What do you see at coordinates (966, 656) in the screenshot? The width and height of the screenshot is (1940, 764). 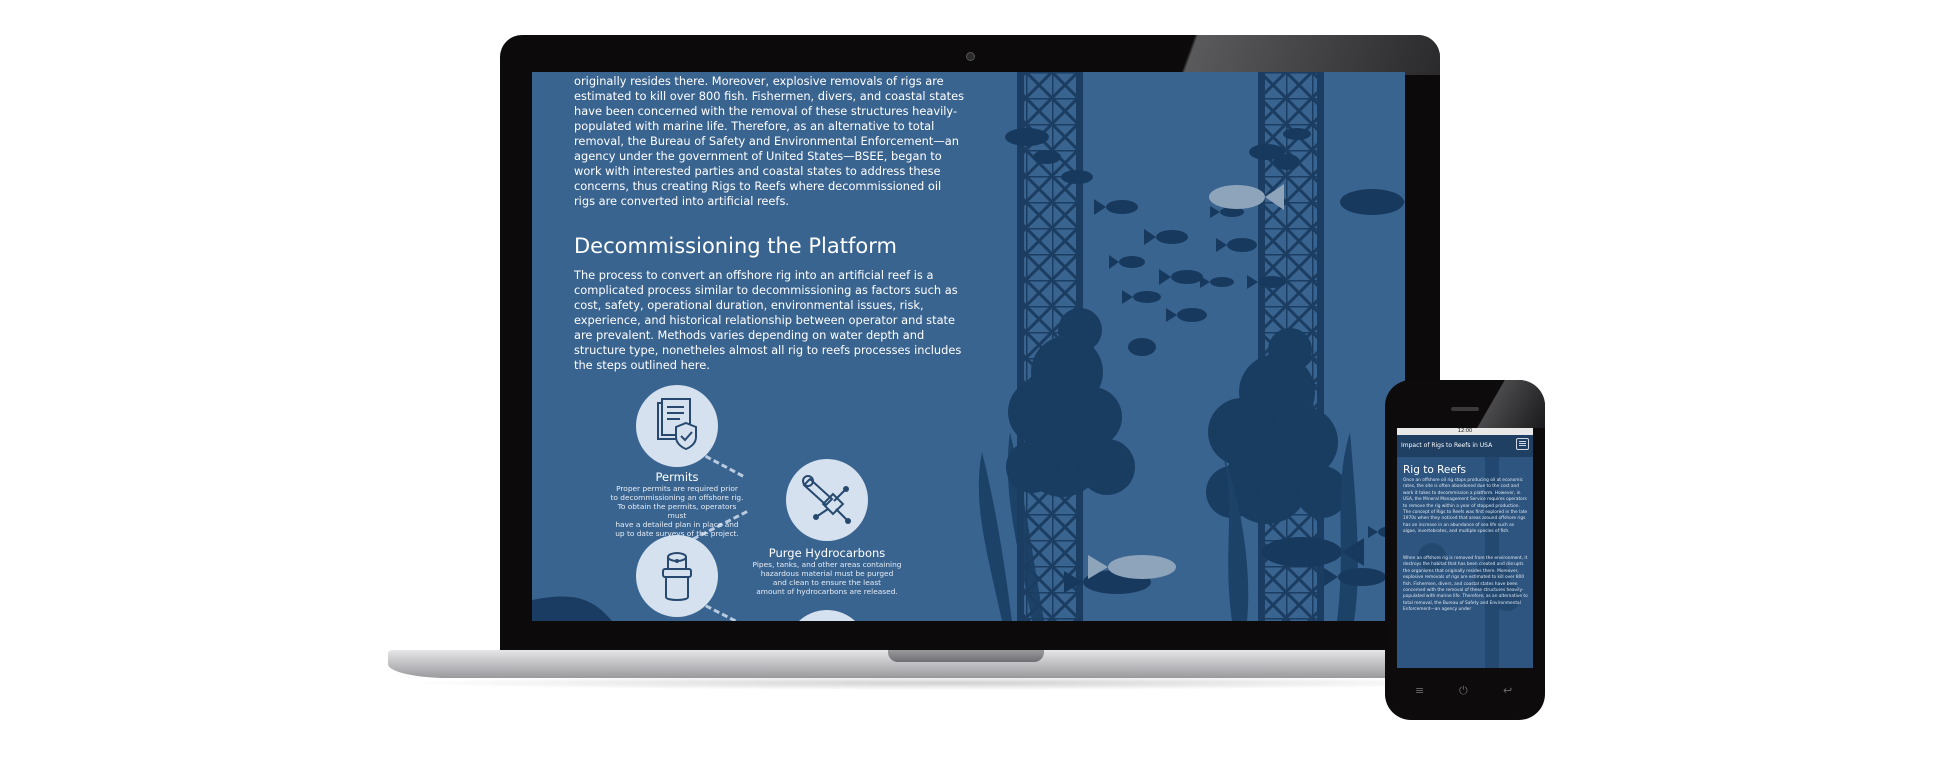 I see `laptop-notch` at bounding box center [966, 656].